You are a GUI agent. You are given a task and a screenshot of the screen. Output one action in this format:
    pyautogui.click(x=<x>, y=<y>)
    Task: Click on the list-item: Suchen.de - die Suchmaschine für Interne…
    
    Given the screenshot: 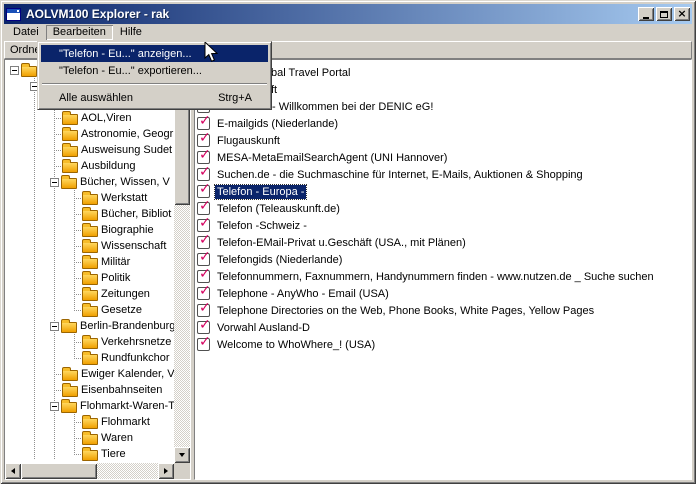 What is the action you would take?
    pyautogui.click(x=444, y=173)
    